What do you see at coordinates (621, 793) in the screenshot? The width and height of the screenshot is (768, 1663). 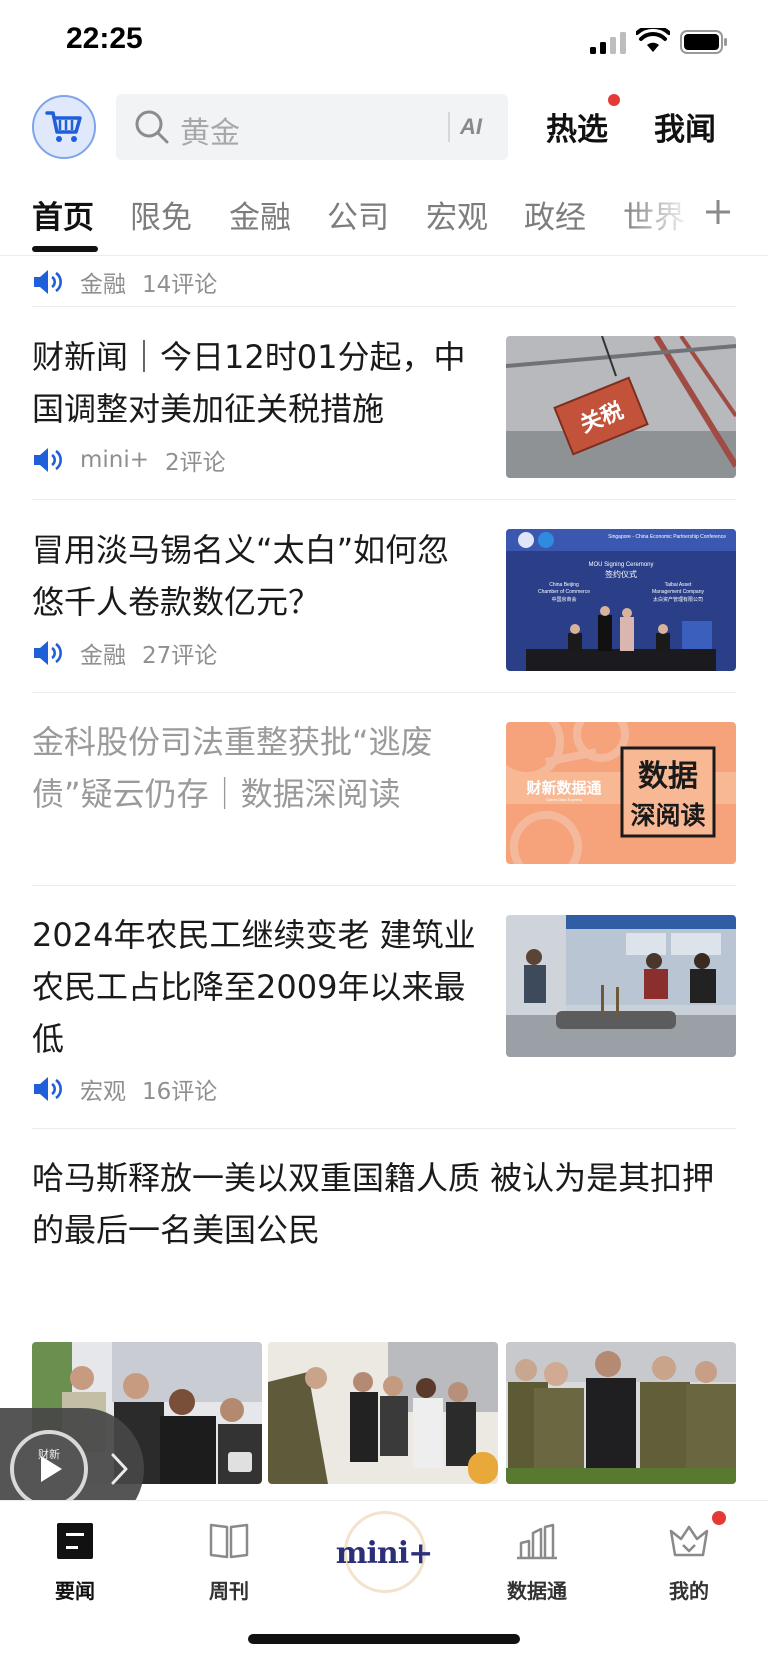 I see `article-thumbnail: 财新数据通 Caixin Data Express 数据 深阅读` at bounding box center [621, 793].